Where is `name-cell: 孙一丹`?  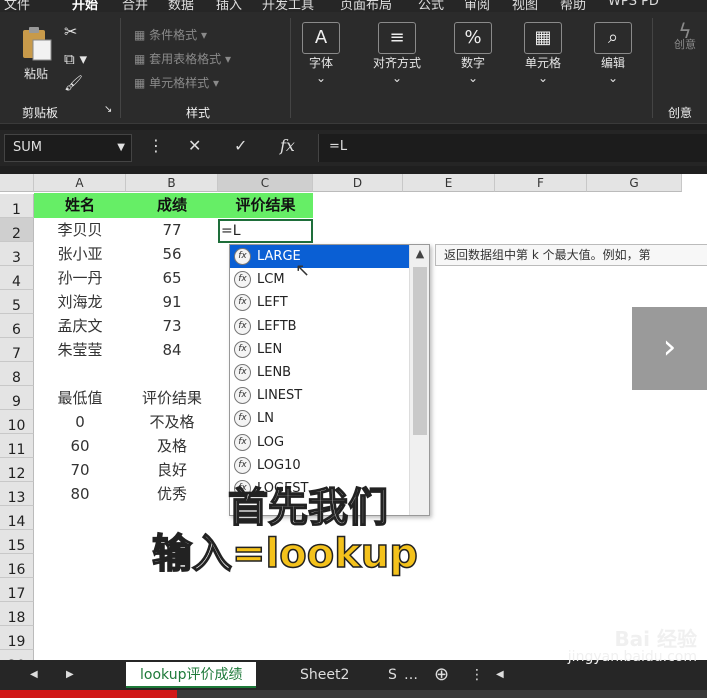
name-cell: 孙一丹 is located at coordinates (80, 278).